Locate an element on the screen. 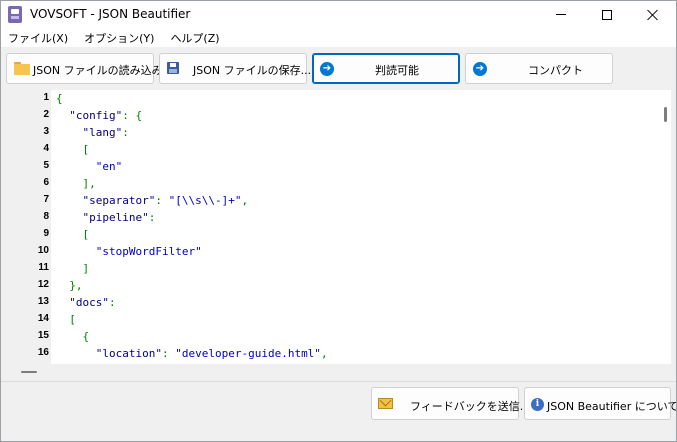 This screenshot has width=677, height=442. menu-bar: ファイル(X) オプション(Y) ヘルプ(Z) is located at coordinates (338, 37).